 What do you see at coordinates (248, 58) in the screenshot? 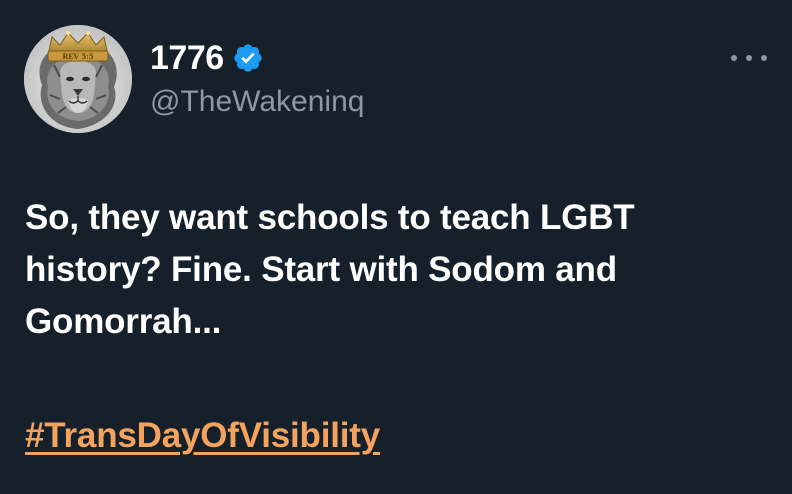
I see `verified-badge-icon` at bounding box center [248, 58].